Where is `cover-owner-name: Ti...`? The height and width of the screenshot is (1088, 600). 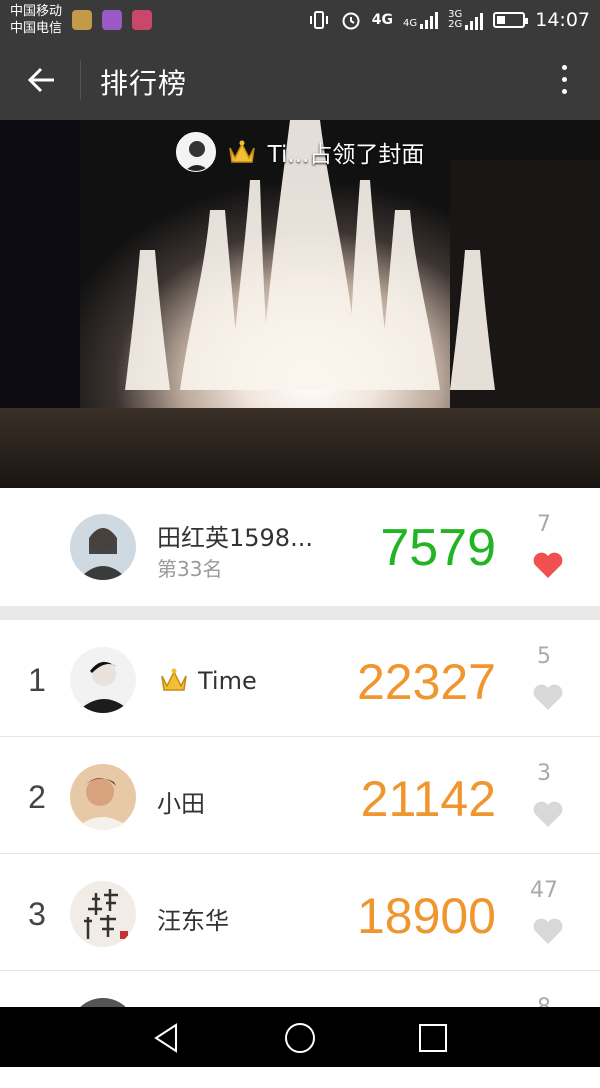
cover-owner-name: Ti... is located at coordinates (288, 155).